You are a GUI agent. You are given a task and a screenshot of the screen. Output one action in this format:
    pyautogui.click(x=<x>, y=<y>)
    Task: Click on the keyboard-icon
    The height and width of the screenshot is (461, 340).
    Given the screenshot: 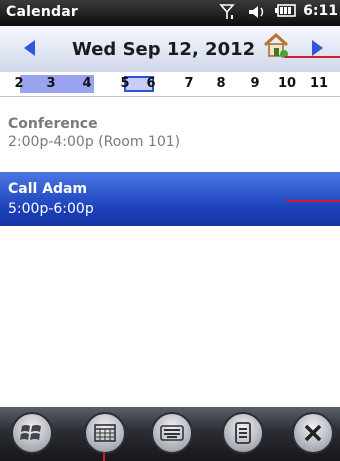 What is the action you would take?
    pyautogui.click(x=172, y=433)
    